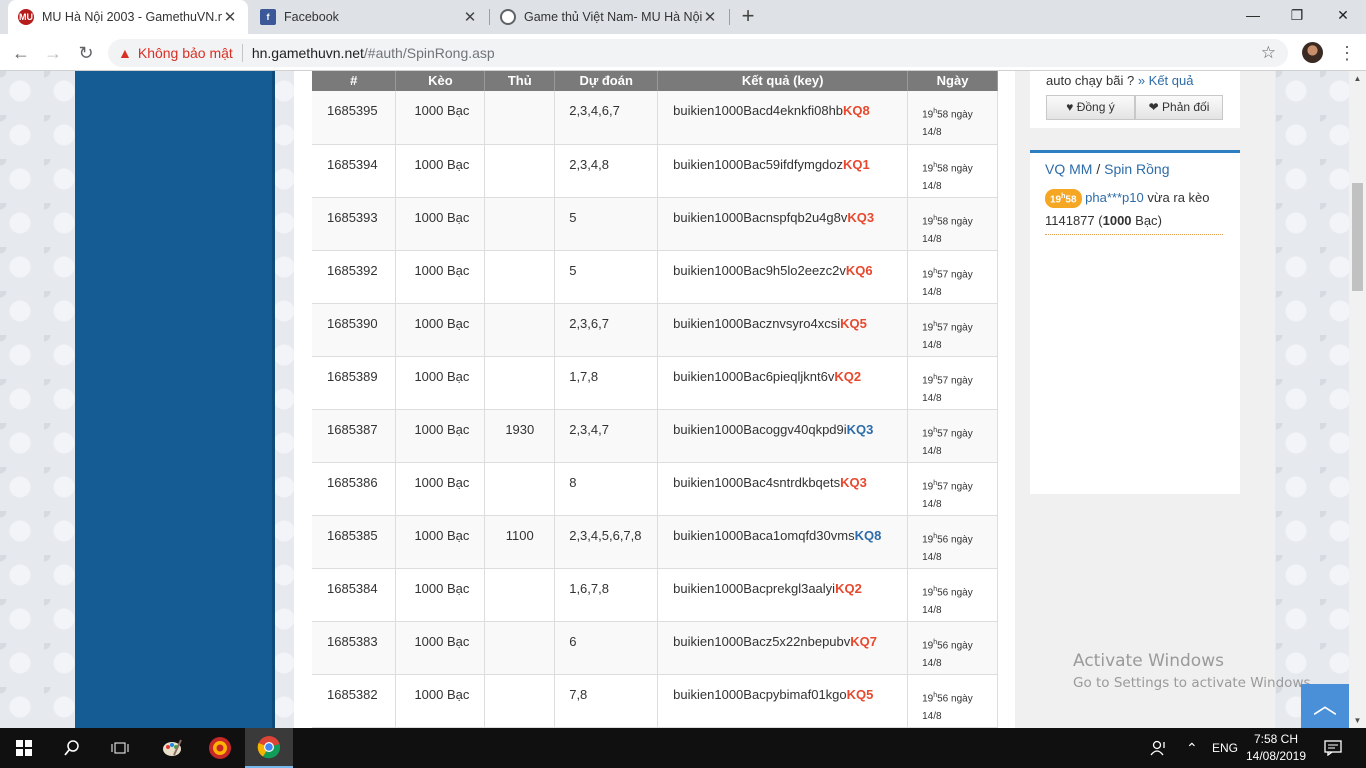 The width and height of the screenshot is (1366, 768). I want to click on search-icon, so click(72, 748).